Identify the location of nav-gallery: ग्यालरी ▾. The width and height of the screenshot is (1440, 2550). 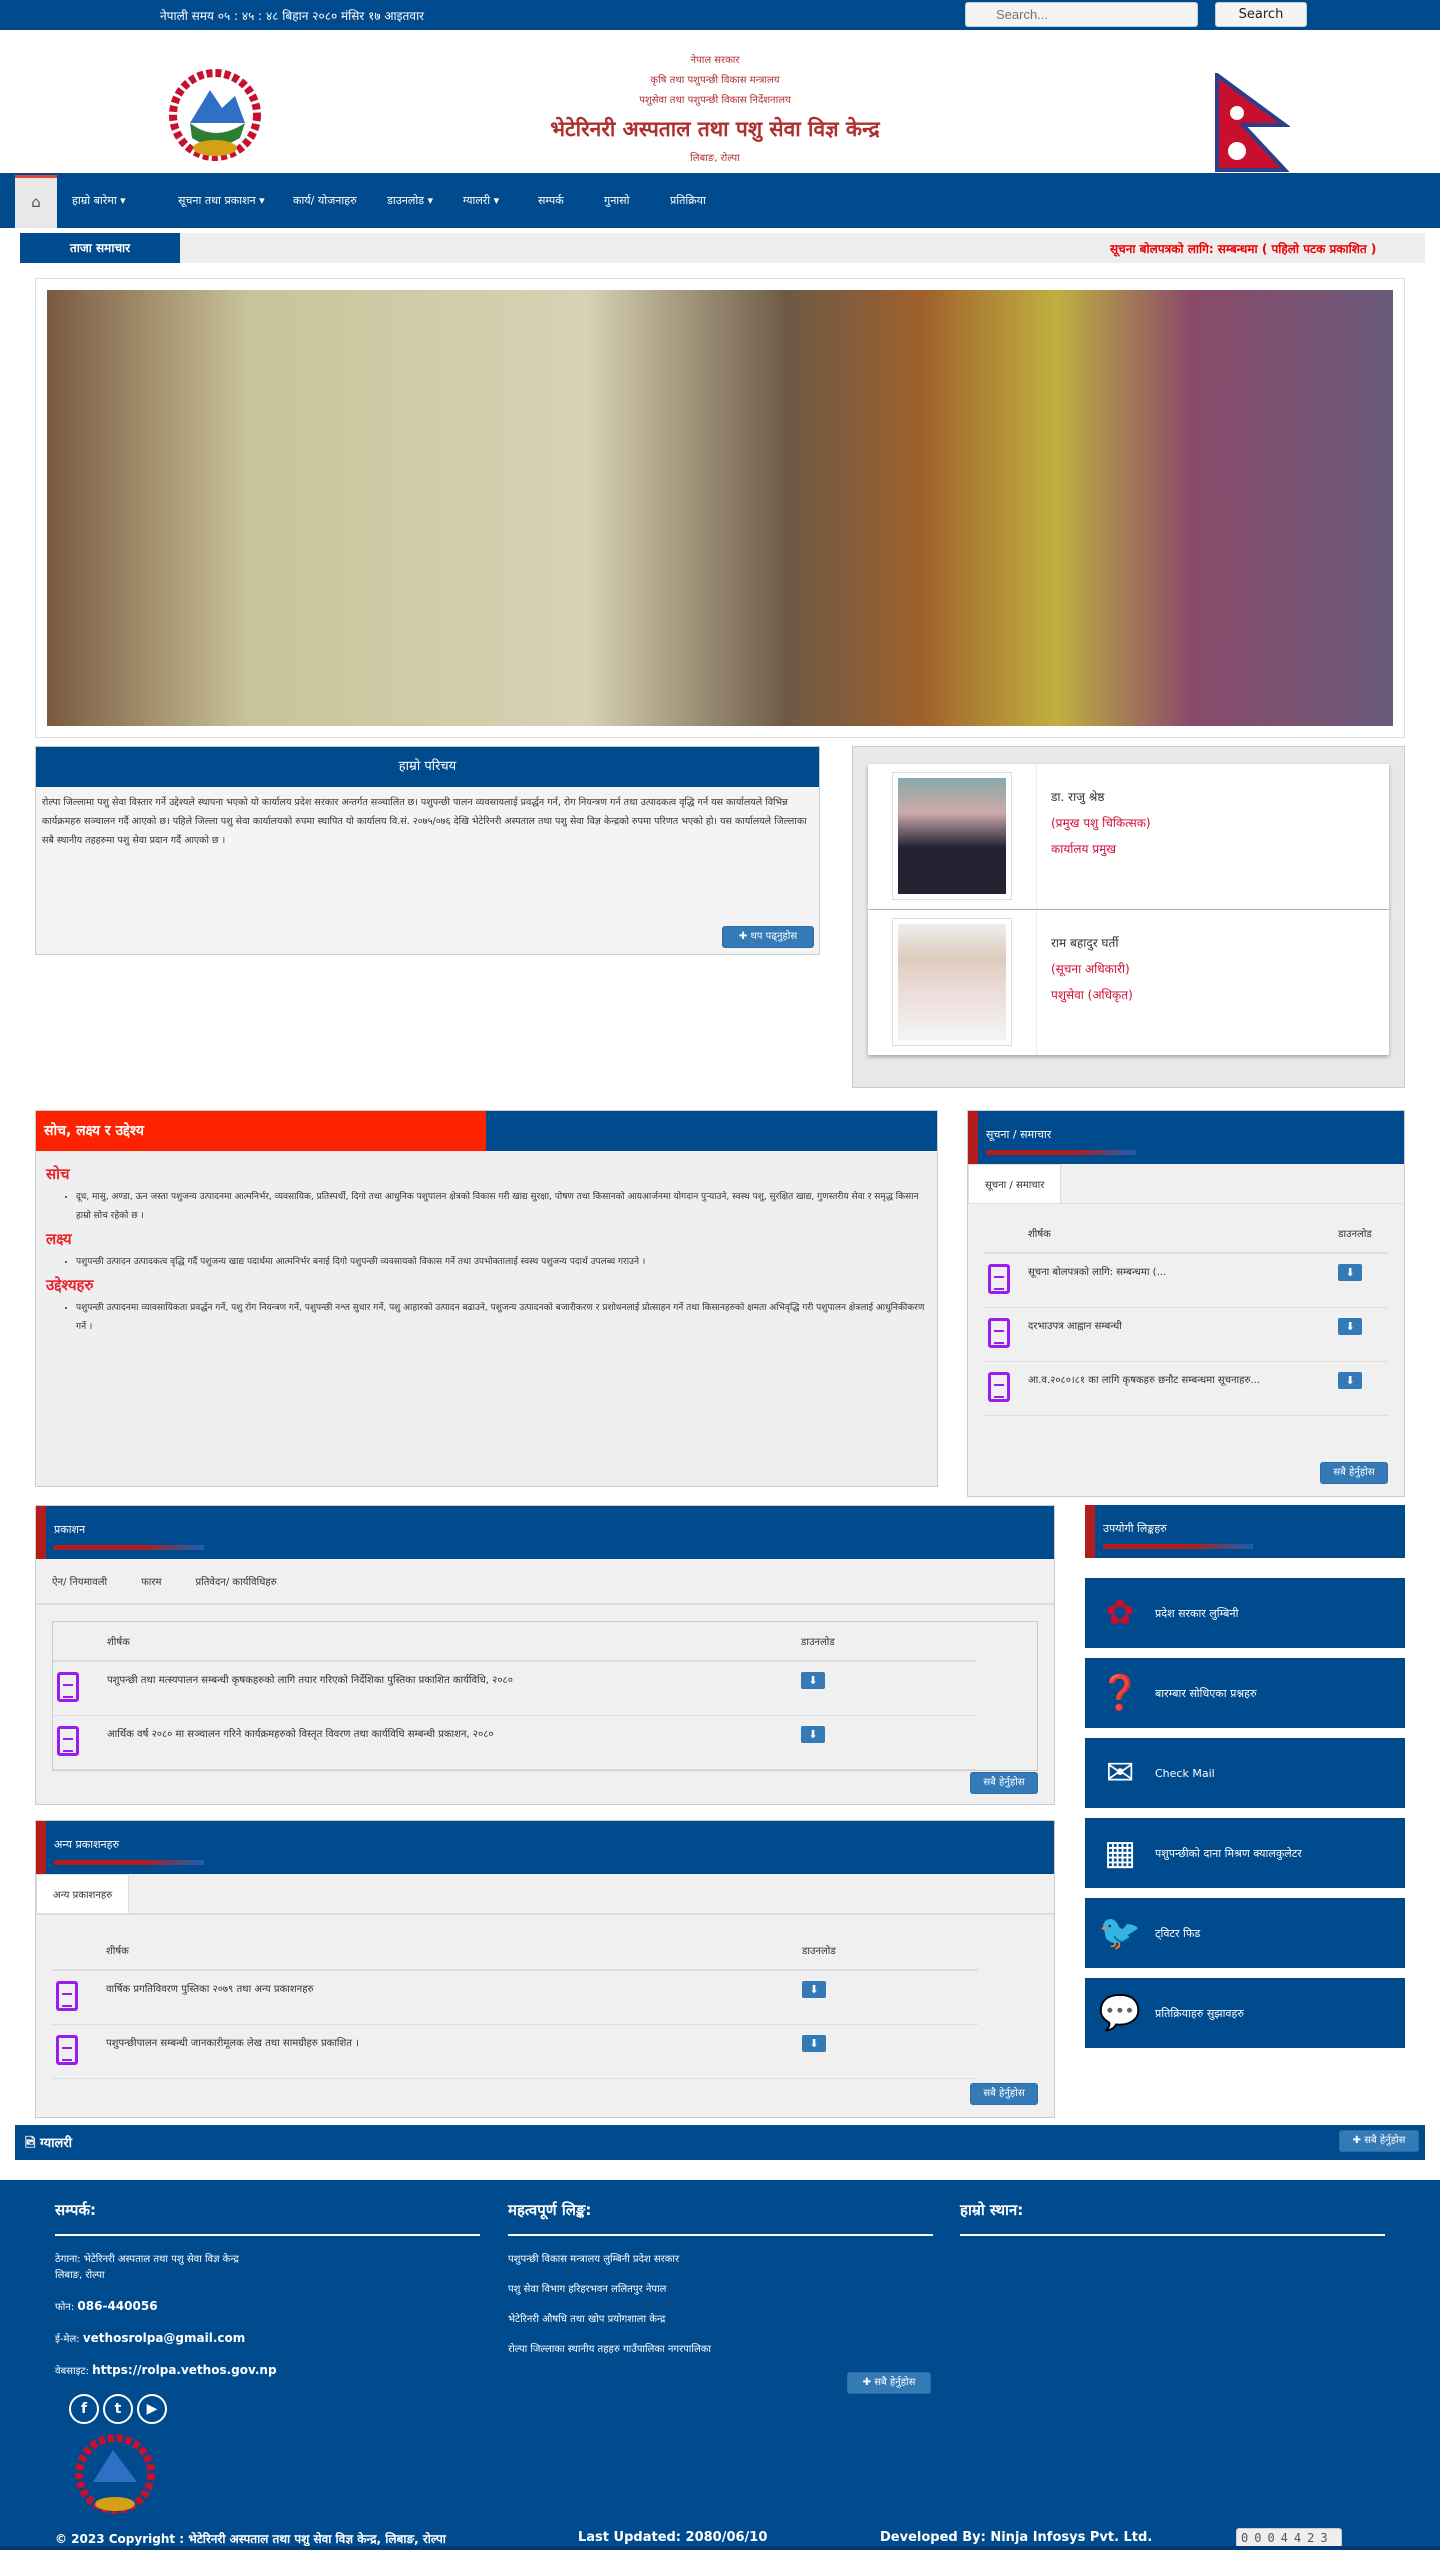
(481, 200).